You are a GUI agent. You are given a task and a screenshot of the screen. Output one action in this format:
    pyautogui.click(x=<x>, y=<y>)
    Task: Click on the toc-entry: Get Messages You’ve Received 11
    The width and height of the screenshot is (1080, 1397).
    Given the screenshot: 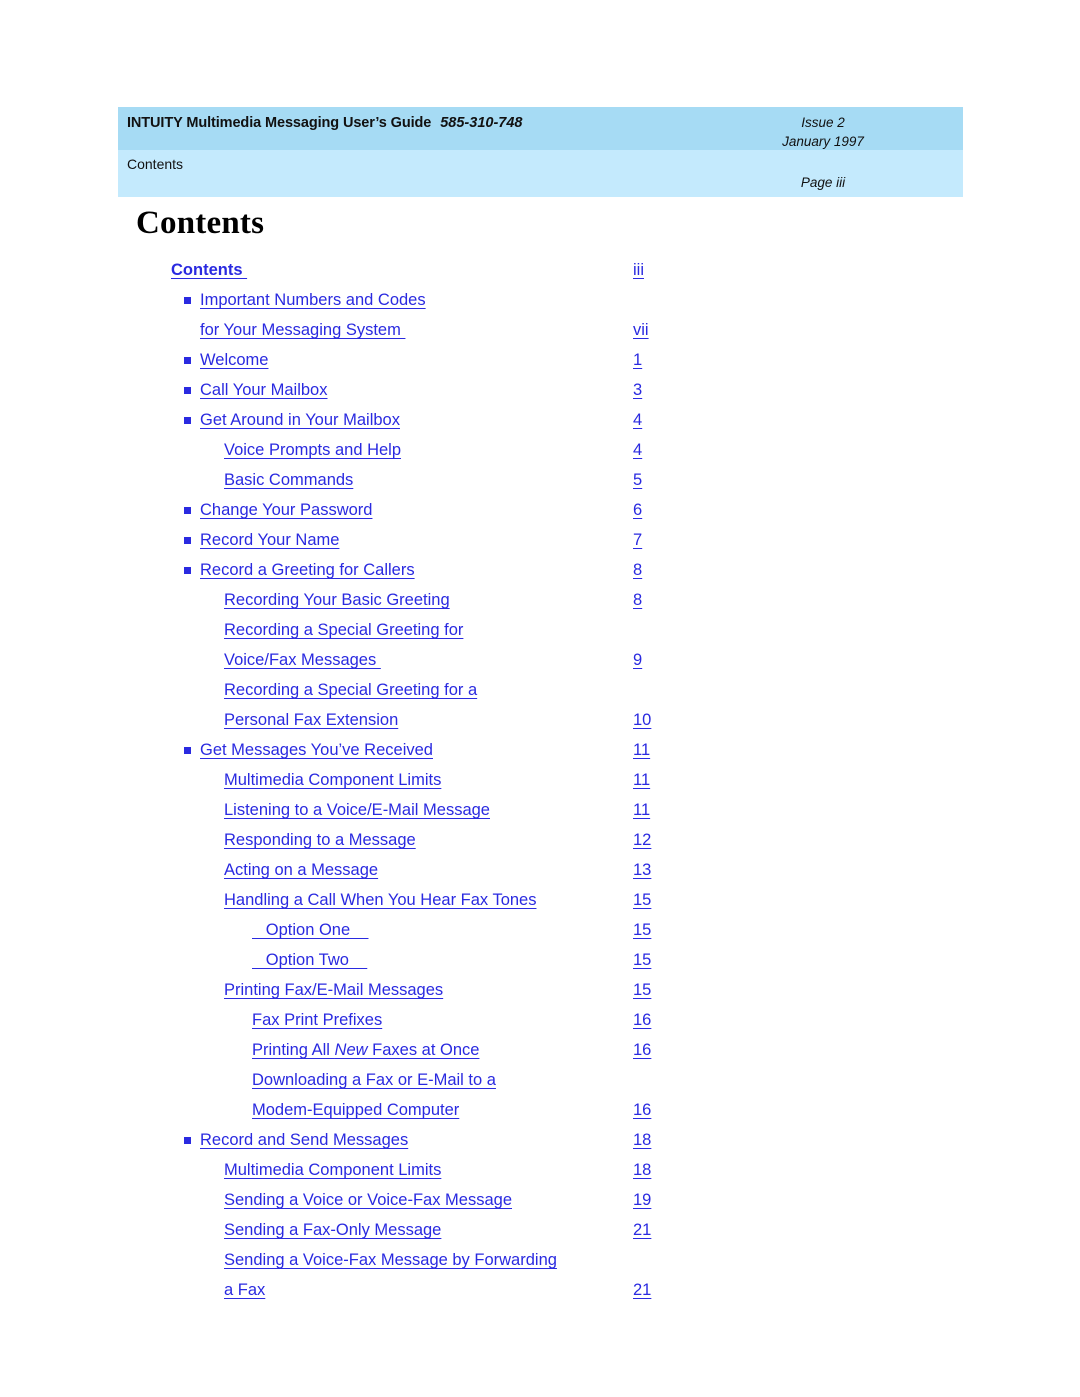 What is the action you would take?
    pyautogui.click(x=540, y=750)
    